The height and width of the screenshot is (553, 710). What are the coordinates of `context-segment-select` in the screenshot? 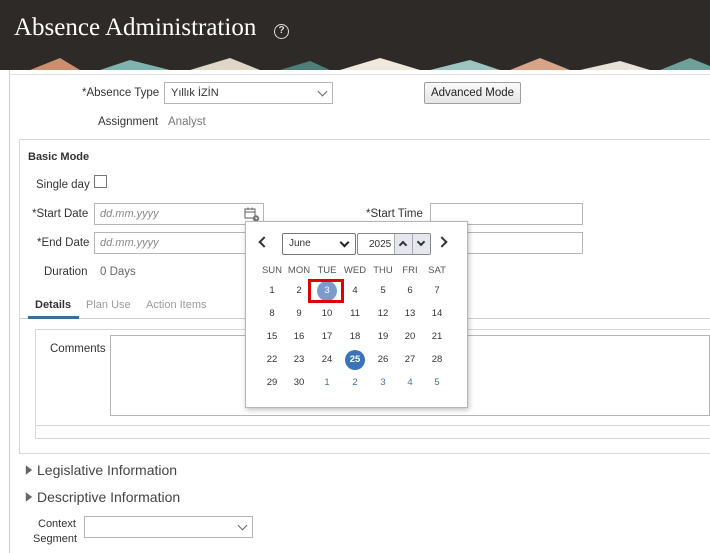 It's located at (168, 527).